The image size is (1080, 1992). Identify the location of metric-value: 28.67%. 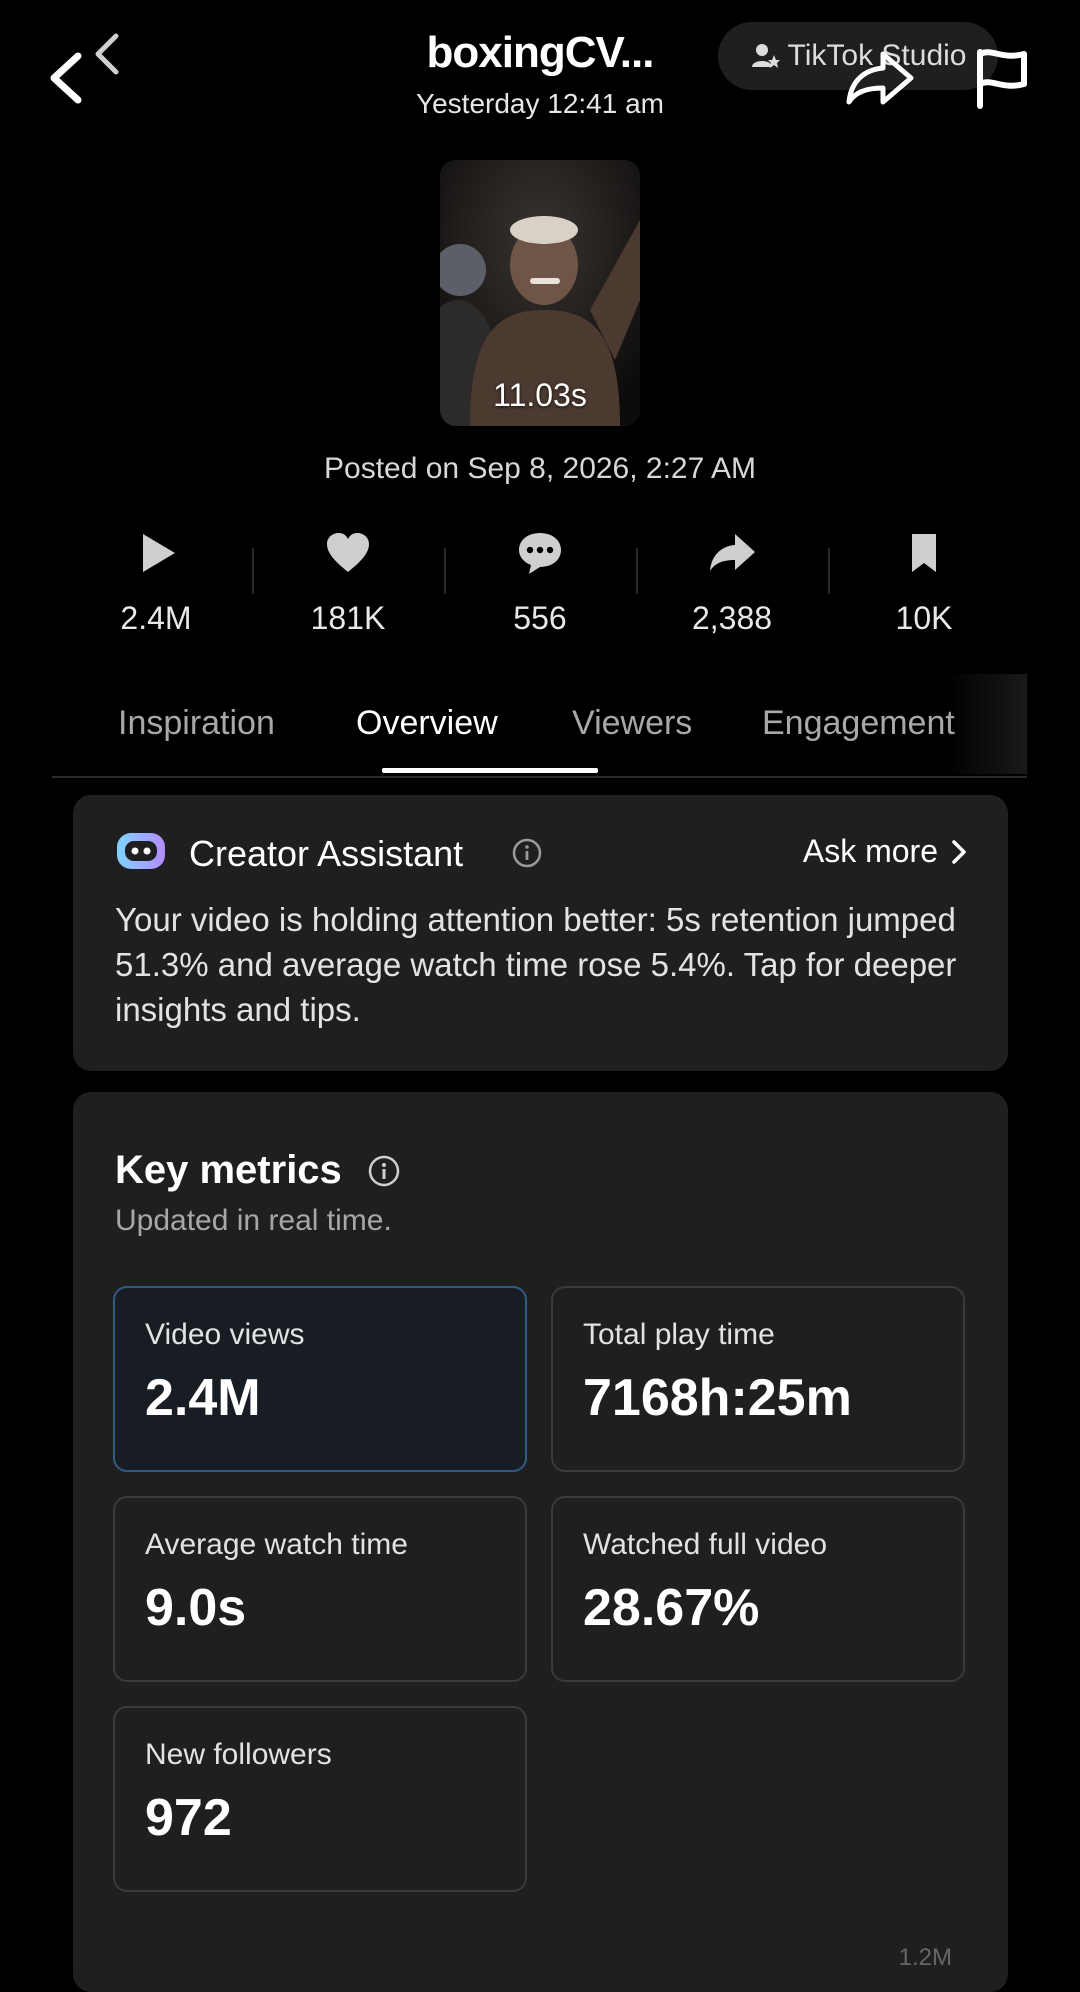
(671, 1608).